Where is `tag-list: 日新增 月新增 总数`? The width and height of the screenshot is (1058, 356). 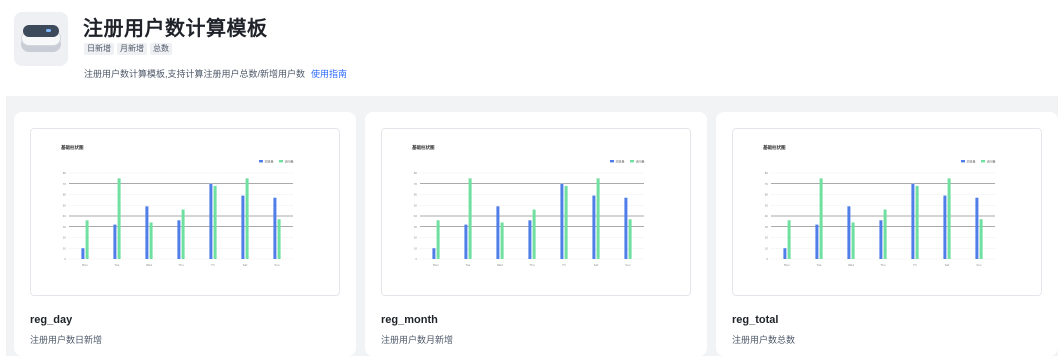 tag-list: 日新增 月新增 总数 is located at coordinates (128, 49).